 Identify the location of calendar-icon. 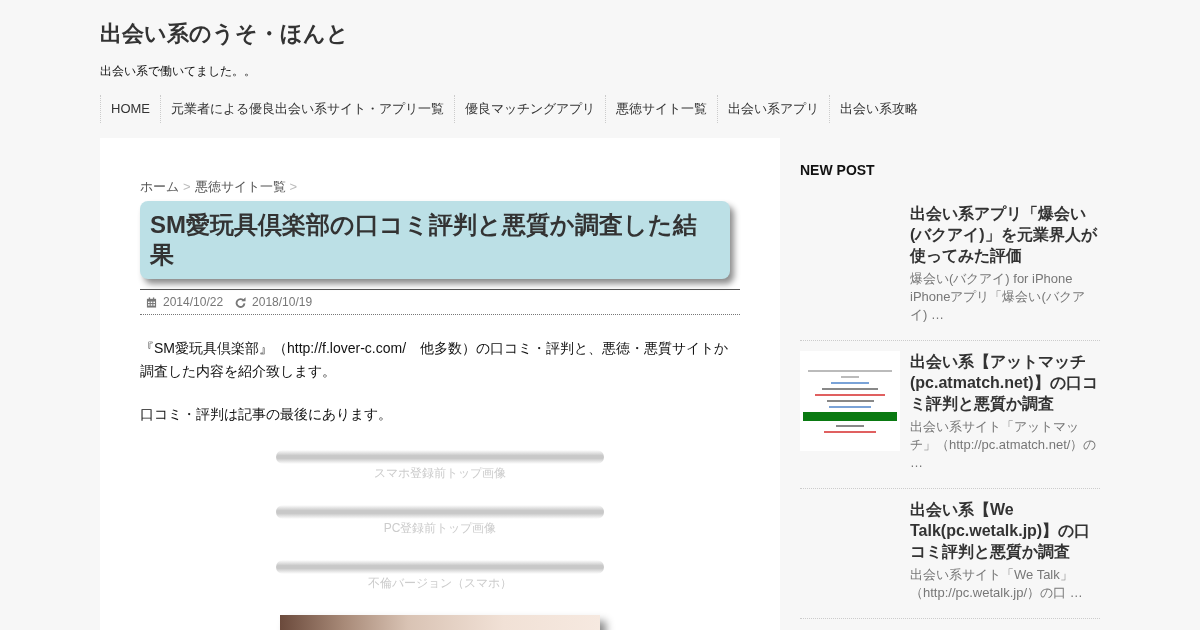
(151, 302).